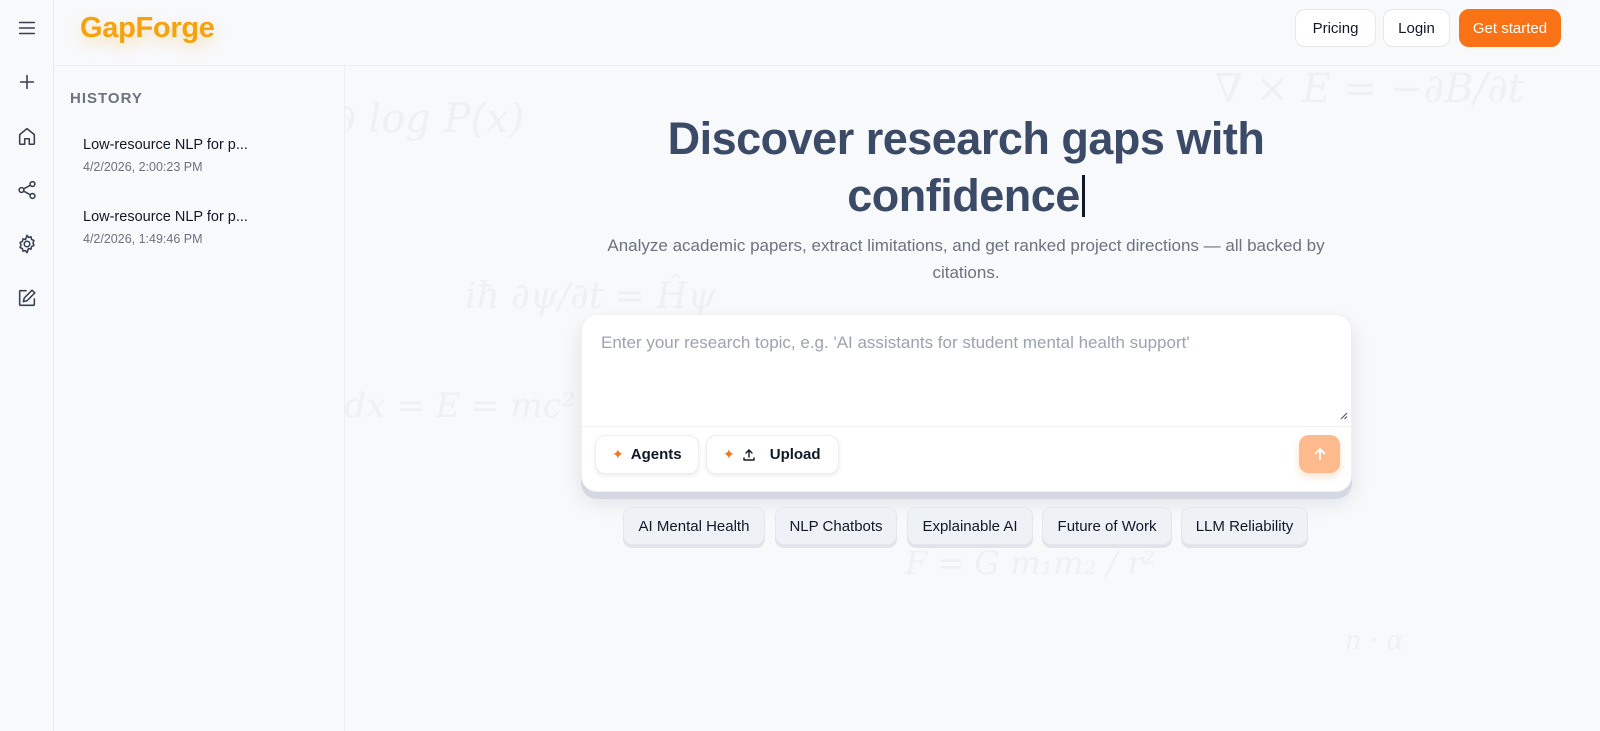 This screenshot has height=731, width=1600. I want to click on composer-divider, so click(966, 426).